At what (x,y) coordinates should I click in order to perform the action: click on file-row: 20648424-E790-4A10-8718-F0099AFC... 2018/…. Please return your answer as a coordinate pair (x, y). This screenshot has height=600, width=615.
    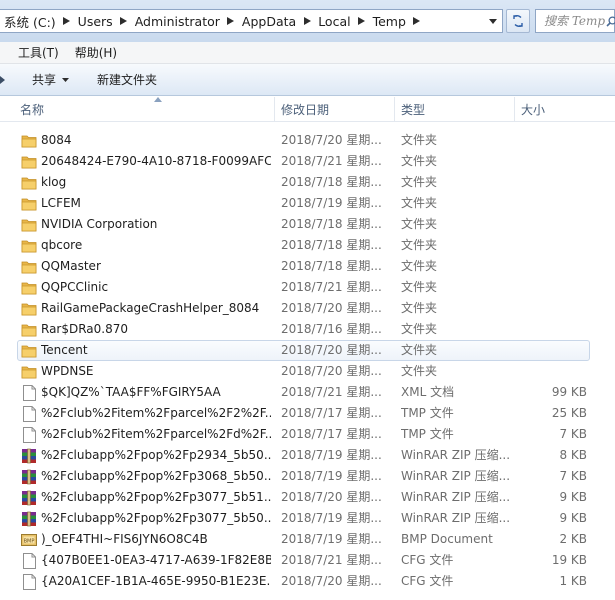
    Looking at the image, I should click on (307, 161).